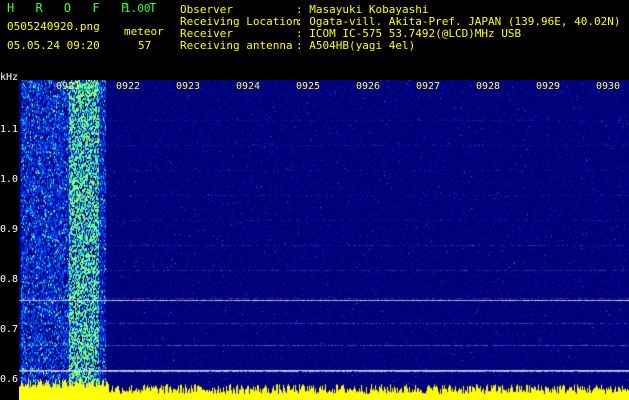  What do you see at coordinates (9, 279) in the screenshot?
I see `freq-tick: 0.8` at bounding box center [9, 279].